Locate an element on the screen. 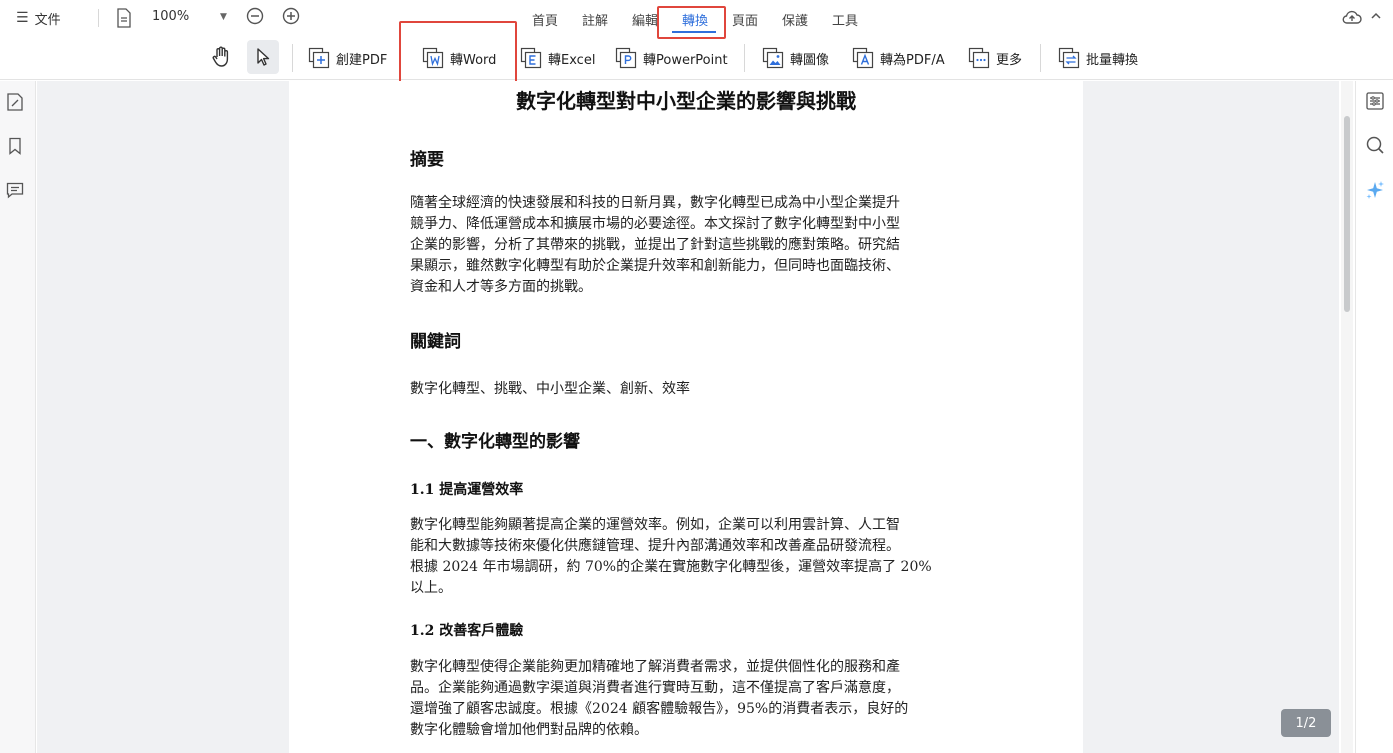 Image resolution: width=1393 pixels, height=753 pixels. text-line: 品。企業能夠通過數字渠道與消費者進行實時互動，這不僅提高了客戶滿意度， is located at coordinates (655, 688).